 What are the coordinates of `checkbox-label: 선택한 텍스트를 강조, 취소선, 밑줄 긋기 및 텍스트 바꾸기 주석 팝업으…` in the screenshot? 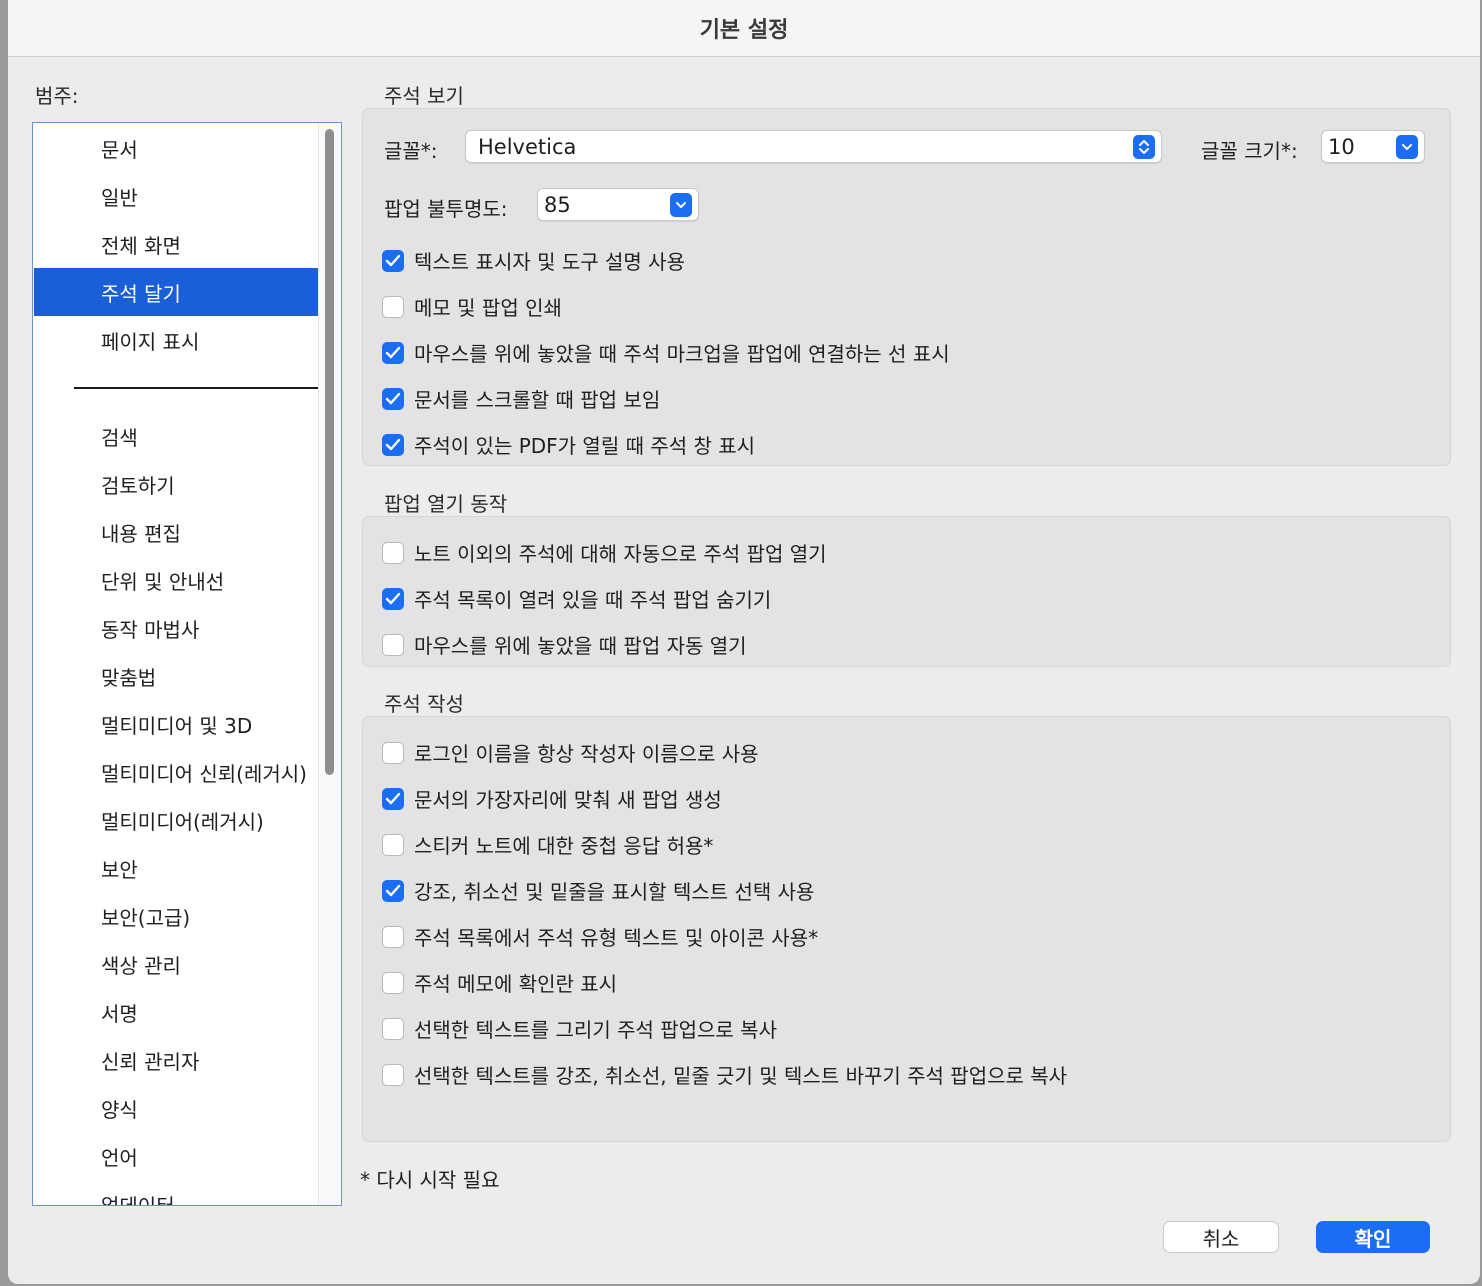 It's located at (741, 1076).